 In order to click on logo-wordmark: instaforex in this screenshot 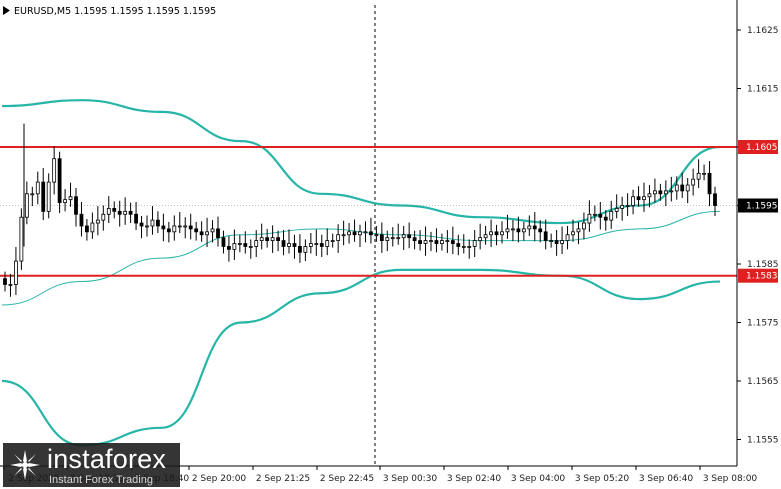, I will do `click(107, 459)`.